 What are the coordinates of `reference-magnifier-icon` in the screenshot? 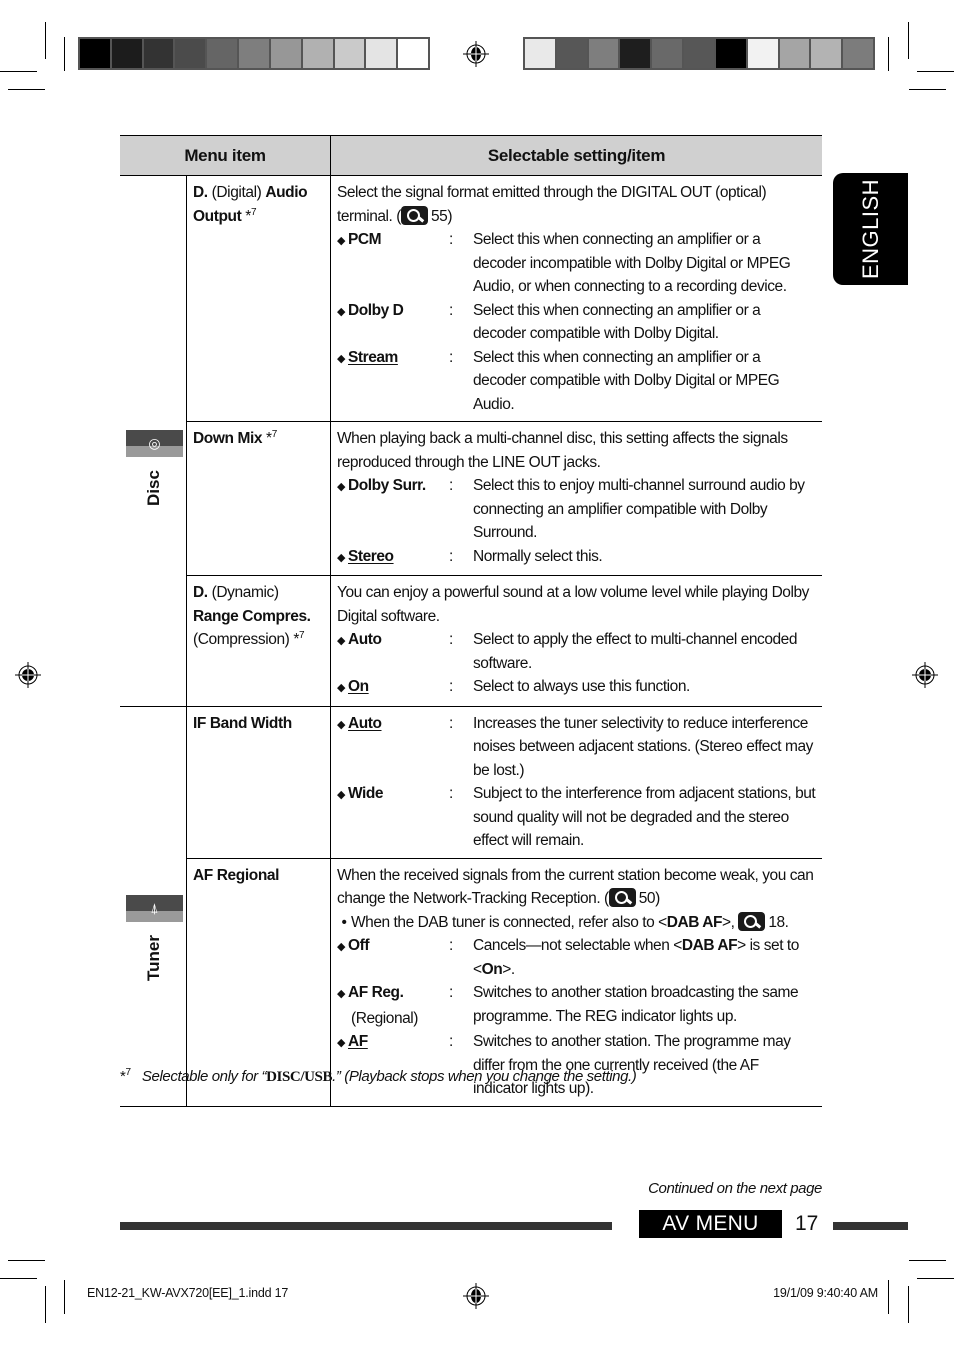 It's located at (622, 897).